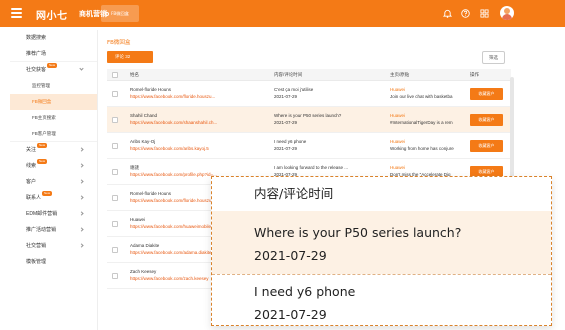  What do you see at coordinates (400, 74) in the screenshot?
I see `column-header-user: 主页/原贴` at bounding box center [400, 74].